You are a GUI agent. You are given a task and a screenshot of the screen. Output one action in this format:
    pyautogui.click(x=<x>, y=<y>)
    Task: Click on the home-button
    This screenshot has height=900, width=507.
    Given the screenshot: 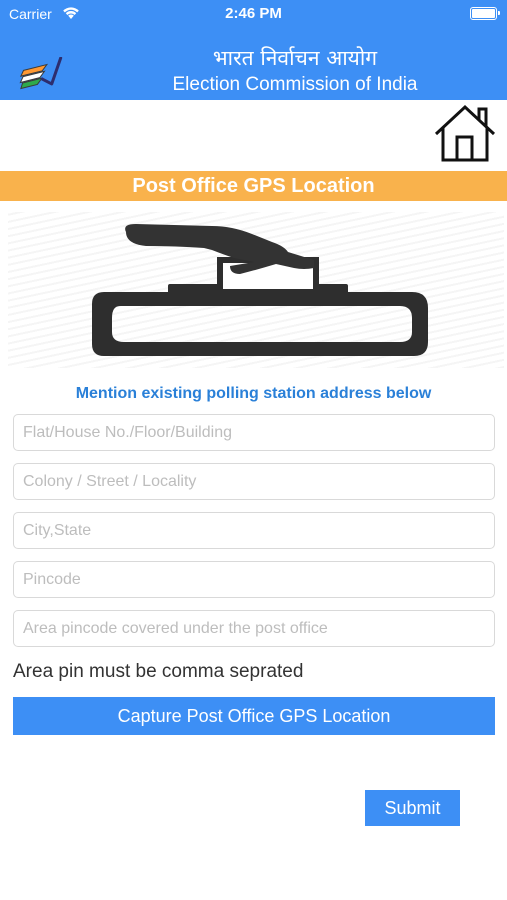 What is the action you would take?
    pyautogui.click(x=465, y=133)
    